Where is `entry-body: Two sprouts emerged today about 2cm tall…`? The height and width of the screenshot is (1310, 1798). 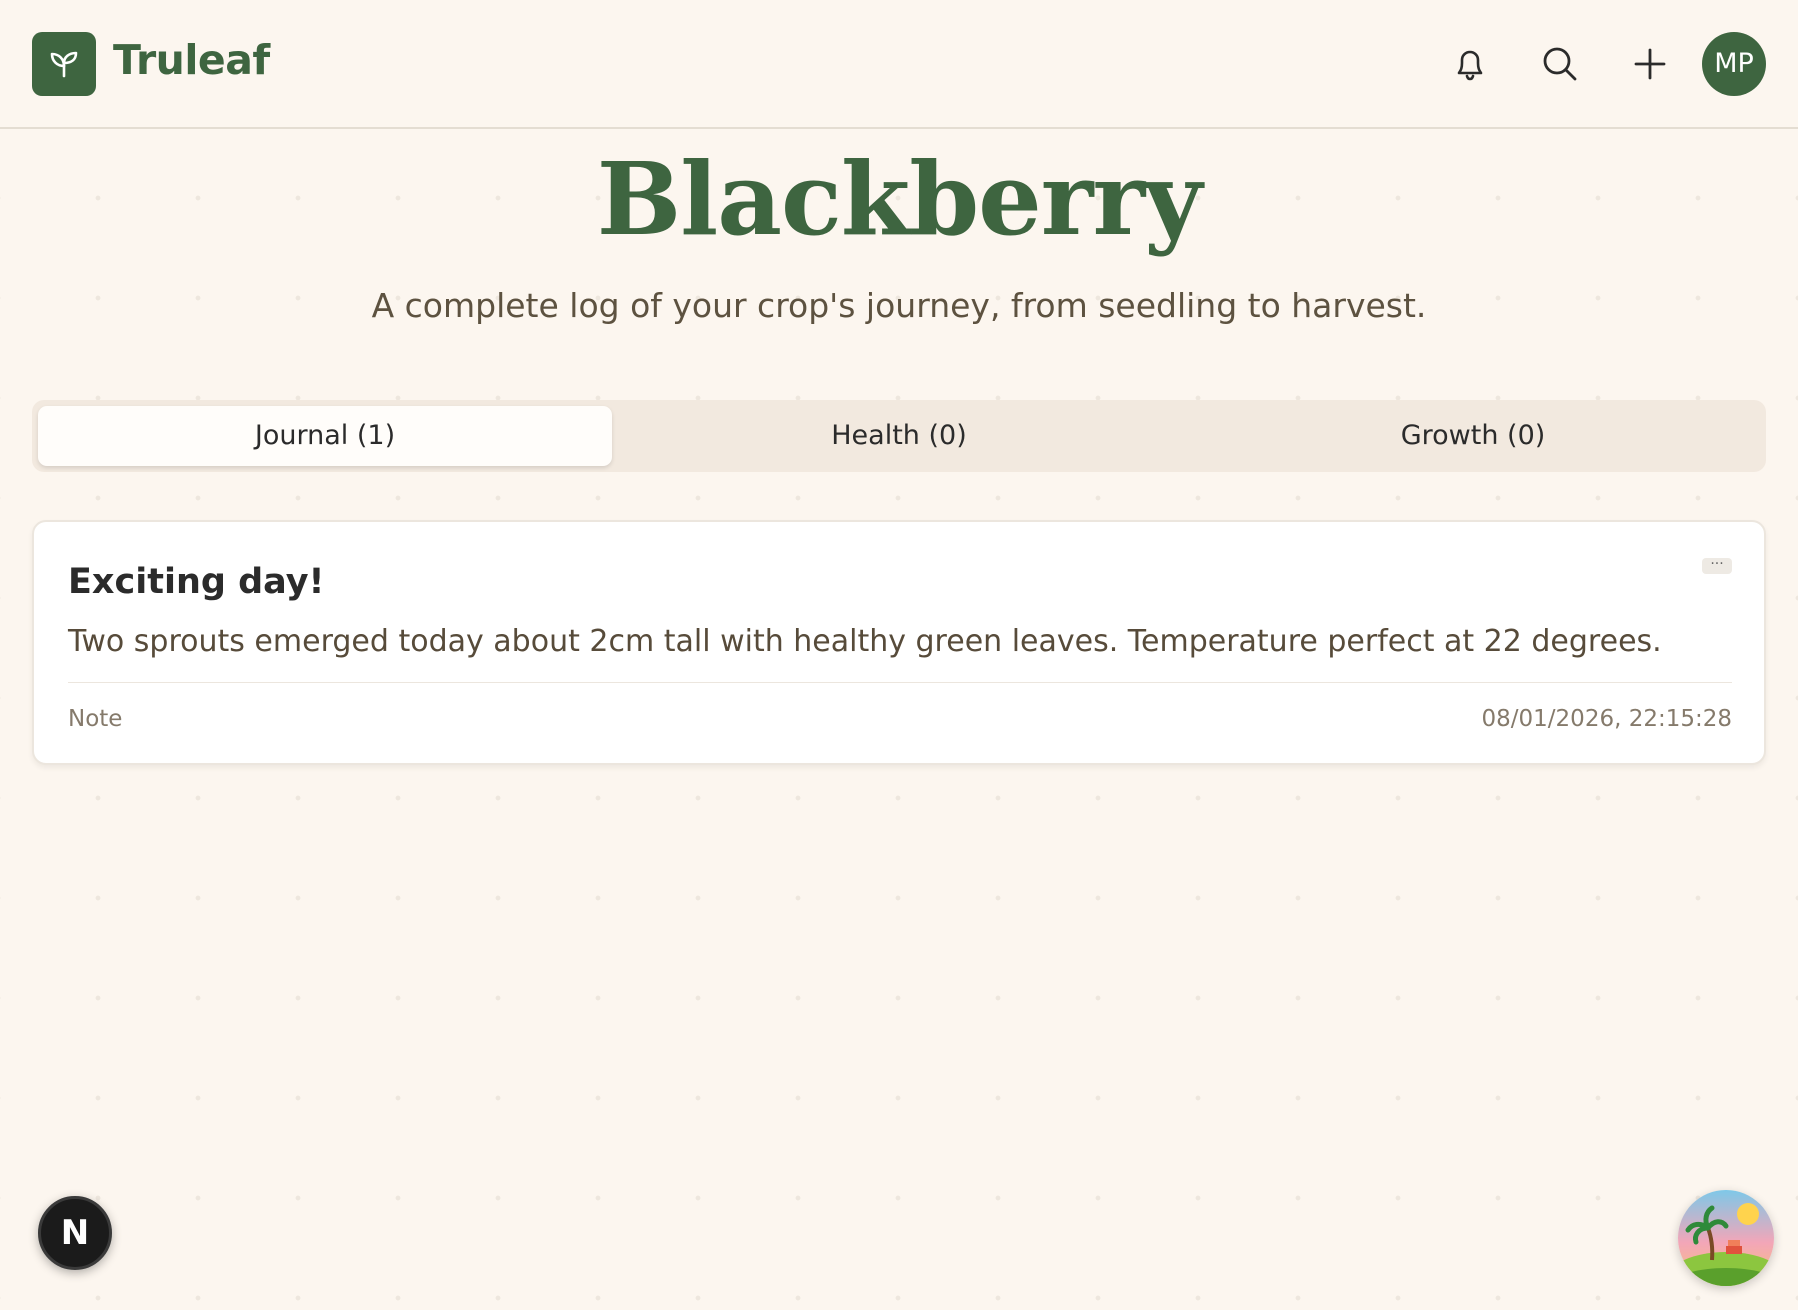 entry-body: Two sprouts emerged today about 2cm tall… is located at coordinates (865, 641).